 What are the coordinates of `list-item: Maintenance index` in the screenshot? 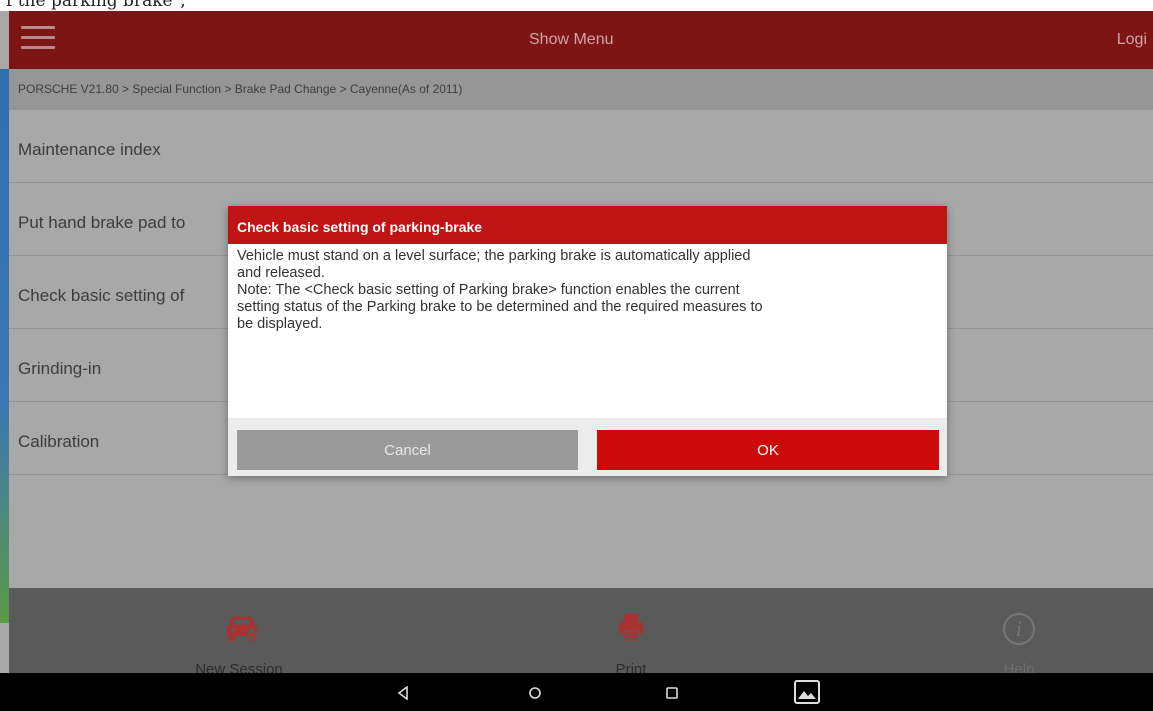 It's located at (581, 146).